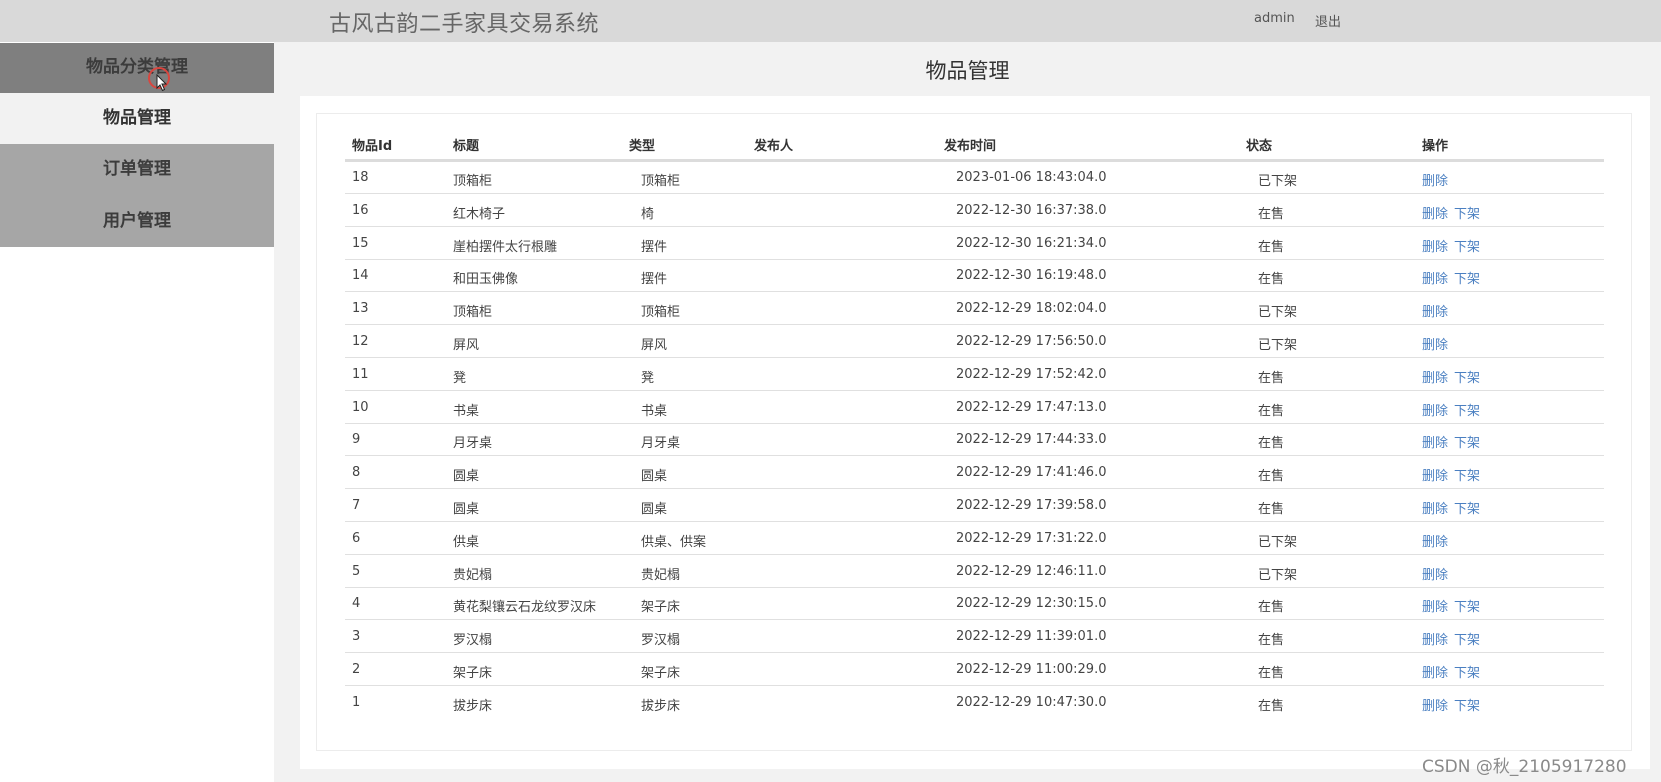 This screenshot has width=1661, height=782. What do you see at coordinates (505, 247) in the screenshot?
I see `cell-title: 崖柏摆件太行根雕` at bounding box center [505, 247].